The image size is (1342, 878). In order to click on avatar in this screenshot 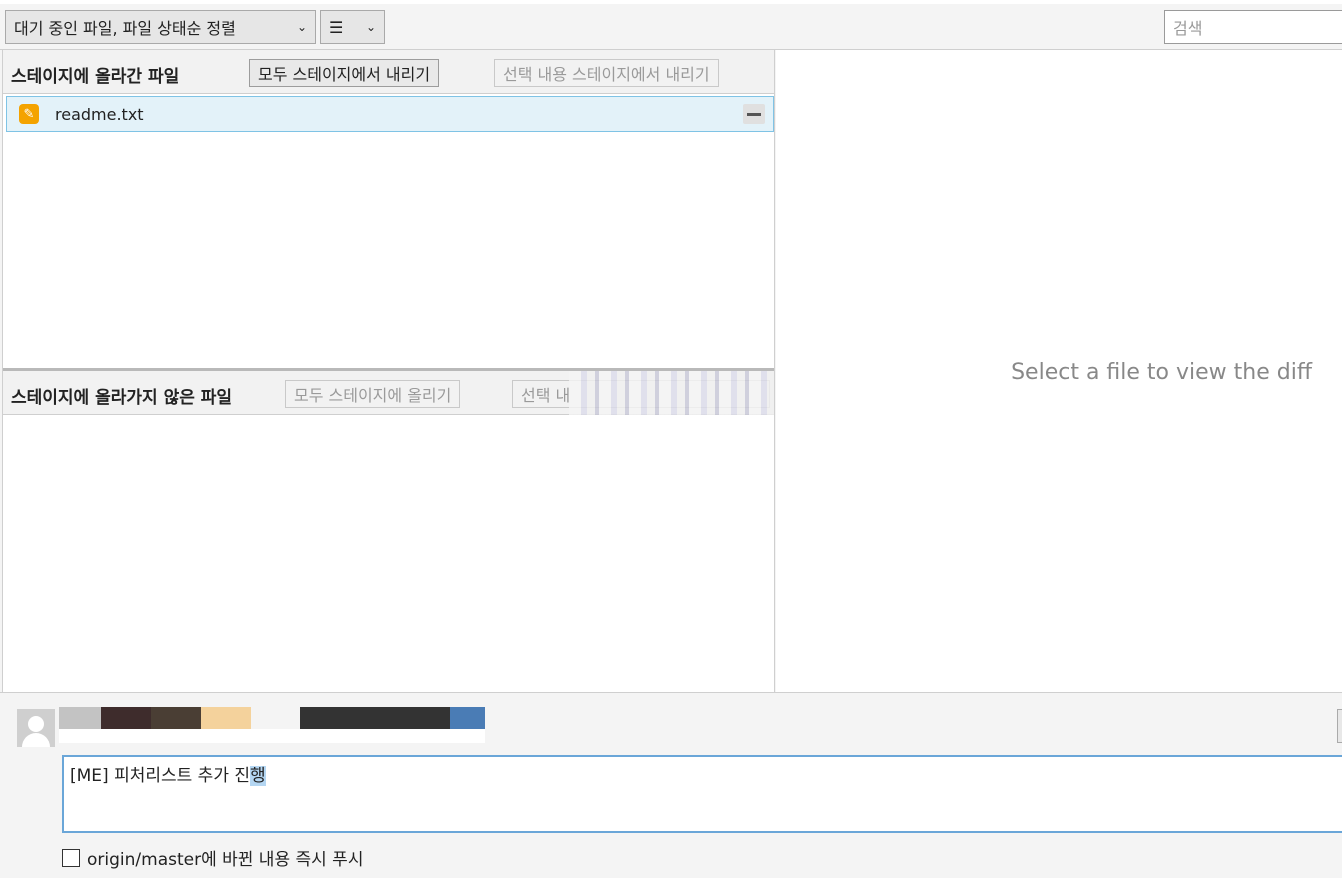, I will do `click(36, 728)`.